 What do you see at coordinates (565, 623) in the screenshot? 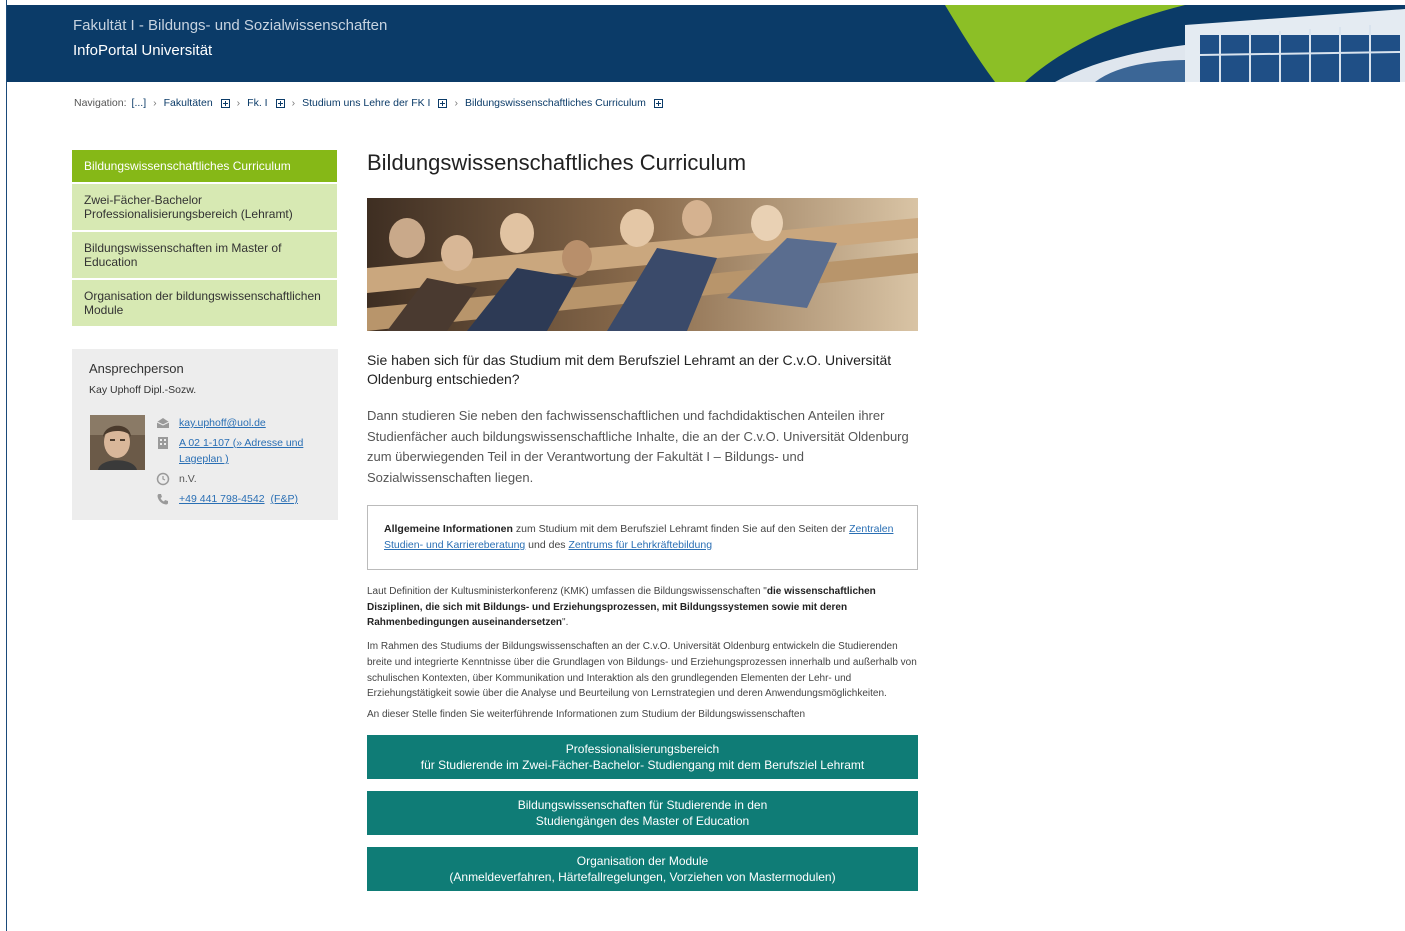
I see `kmk-definition-end: ".` at bounding box center [565, 623].